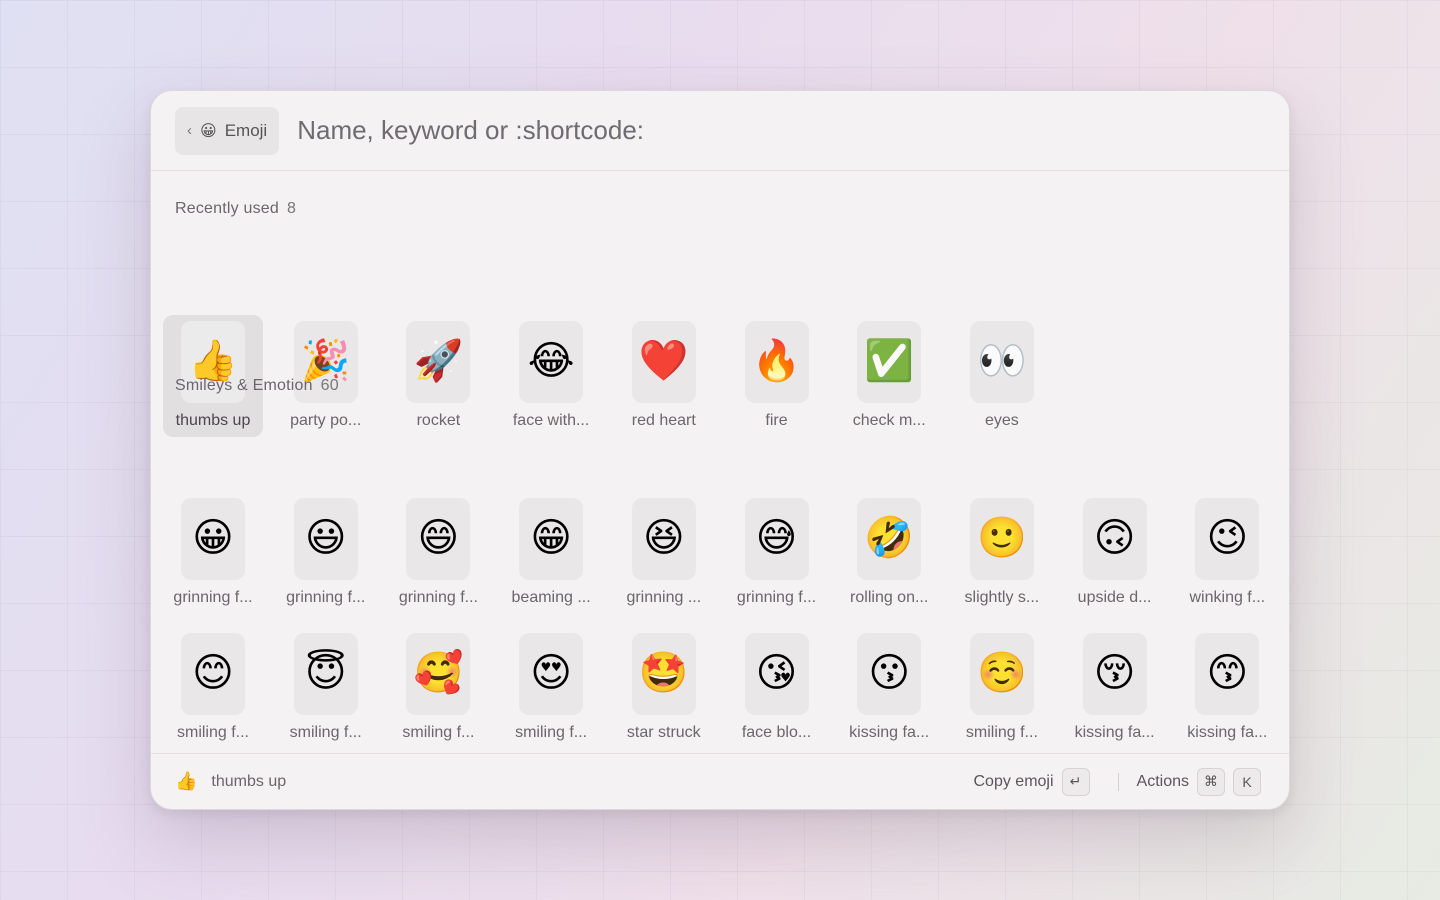  What do you see at coordinates (776, 361) in the screenshot?
I see `emoji-glyph-icon: 🔥` at bounding box center [776, 361].